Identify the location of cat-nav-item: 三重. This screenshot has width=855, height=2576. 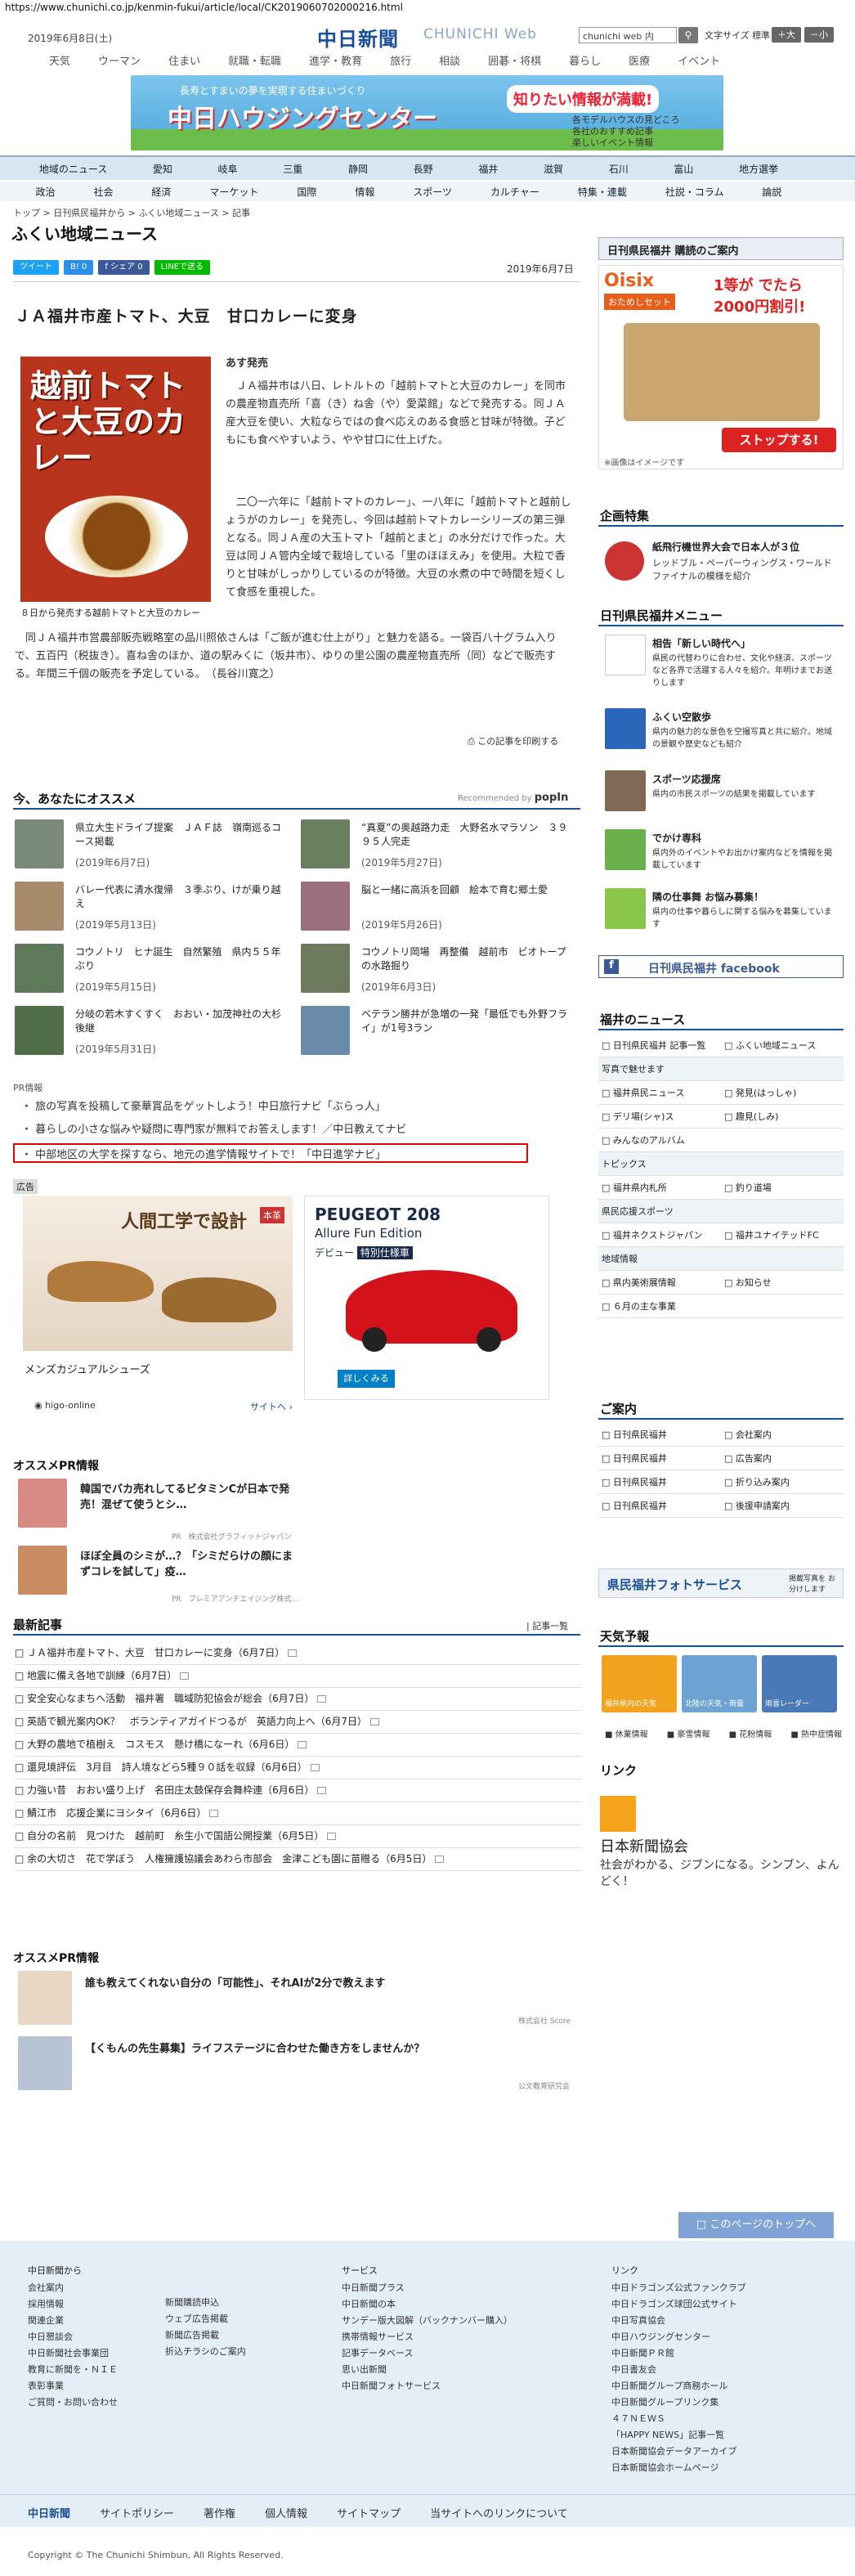
(292, 169).